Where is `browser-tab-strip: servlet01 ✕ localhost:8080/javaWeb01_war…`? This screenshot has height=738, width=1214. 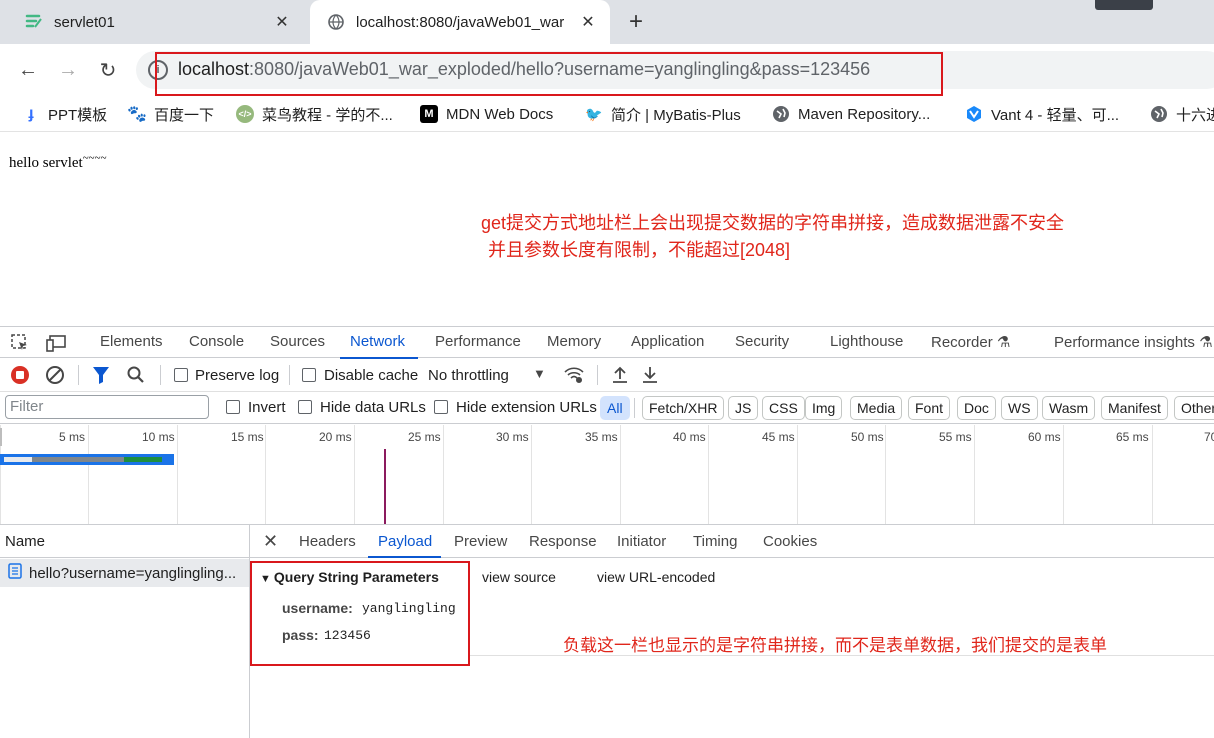
browser-tab-strip: servlet01 ✕ localhost:8080/javaWeb01_war… is located at coordinates (607, 22).